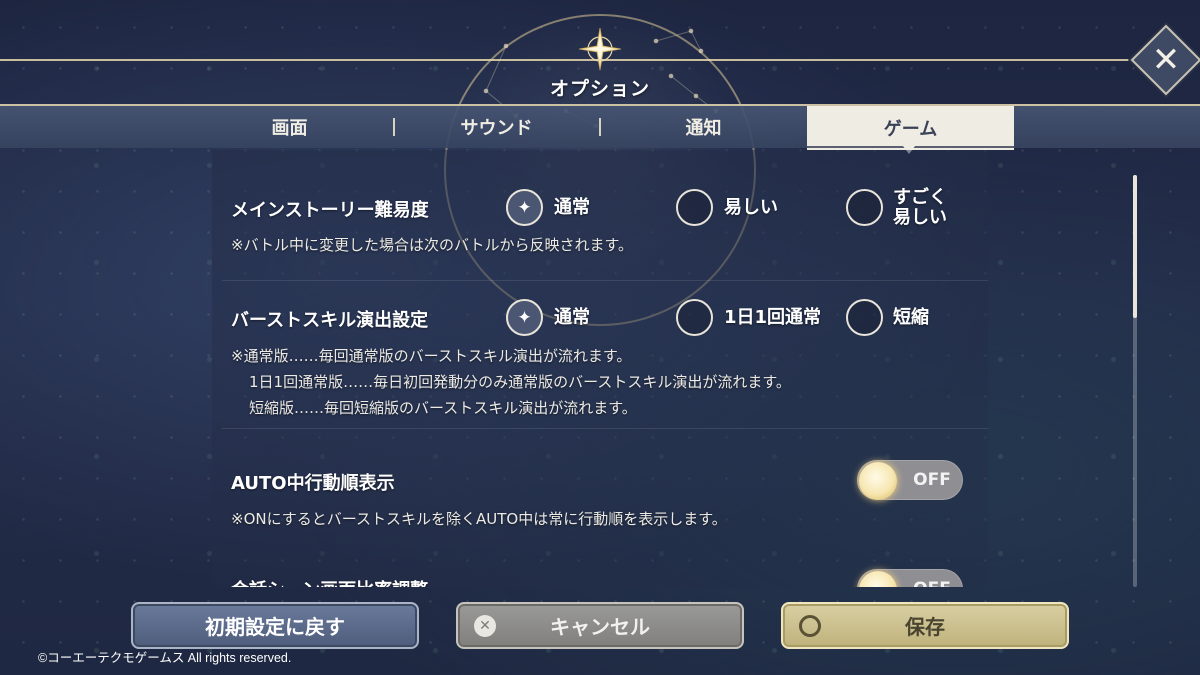 This screenshot has height=675, width=1200. I want to click on dialogue-ratio-toggle: OFF, so click(910, 578).